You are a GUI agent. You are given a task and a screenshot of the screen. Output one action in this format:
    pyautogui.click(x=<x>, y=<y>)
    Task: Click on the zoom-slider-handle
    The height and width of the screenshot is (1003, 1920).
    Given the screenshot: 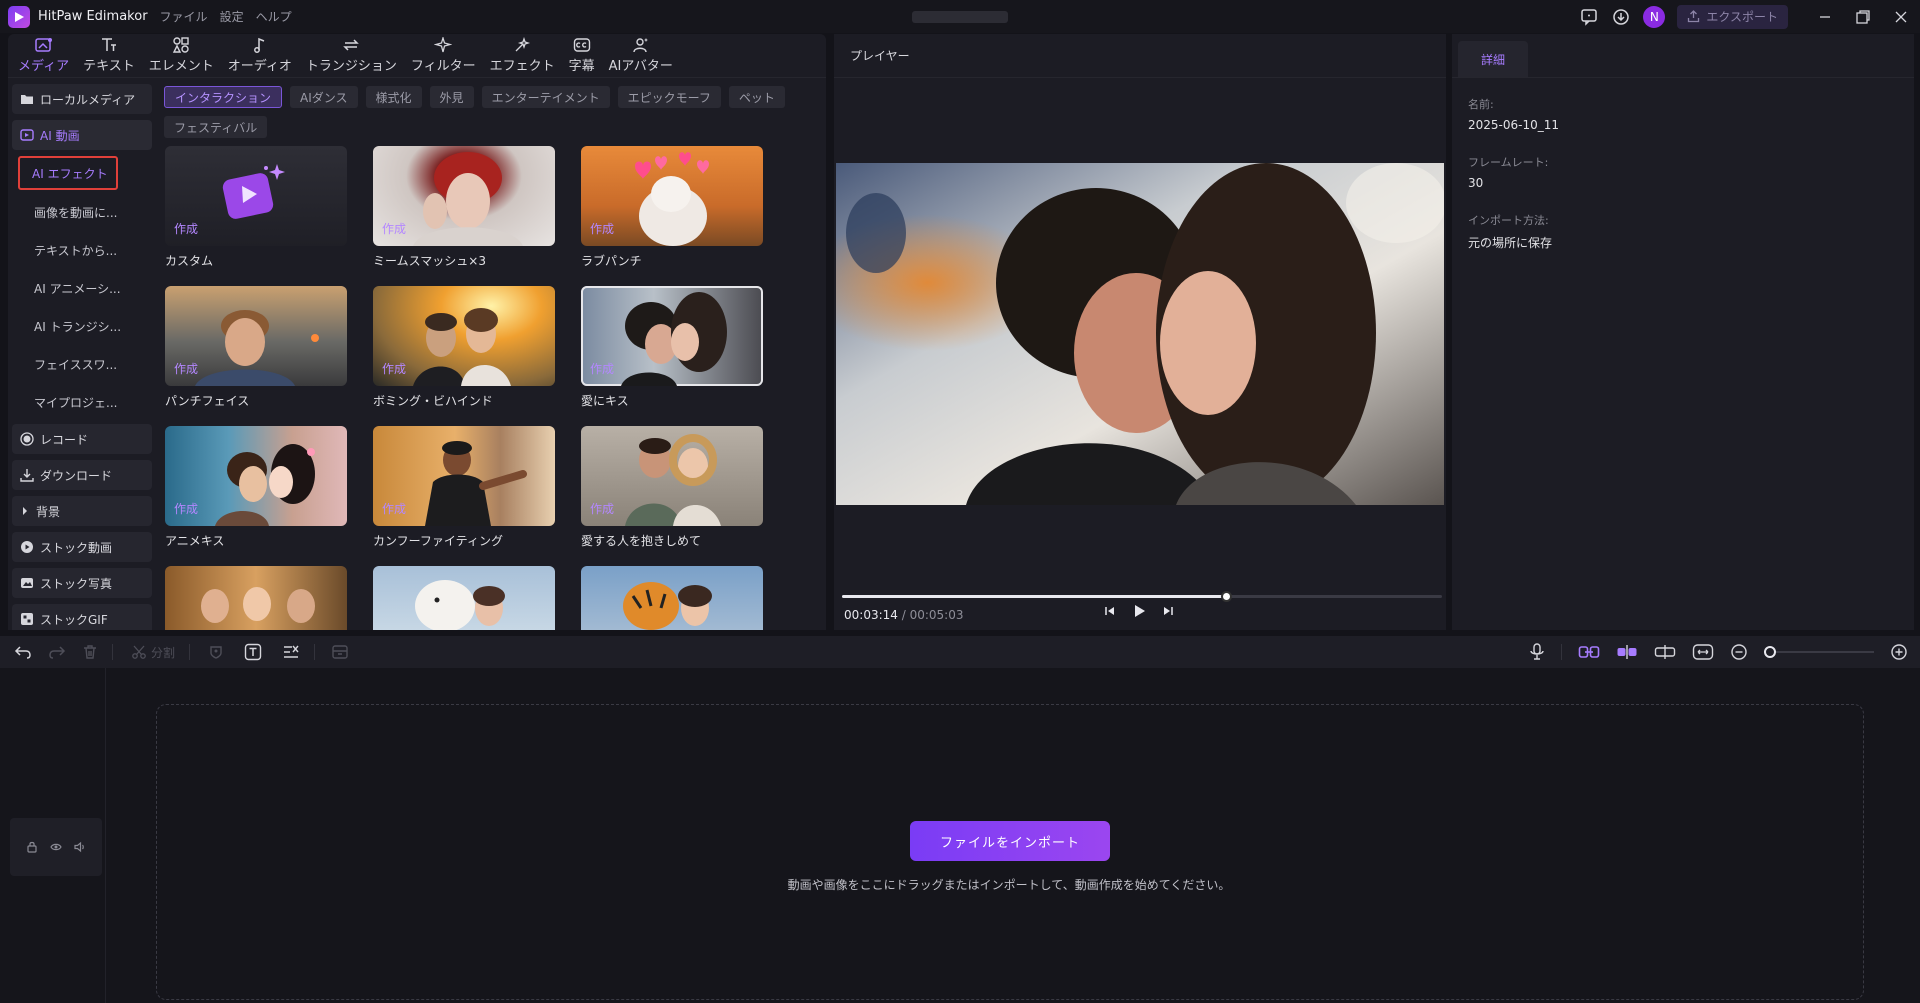 What is the action you would take?
    pyautogui.click(x=1770, y=652)
    